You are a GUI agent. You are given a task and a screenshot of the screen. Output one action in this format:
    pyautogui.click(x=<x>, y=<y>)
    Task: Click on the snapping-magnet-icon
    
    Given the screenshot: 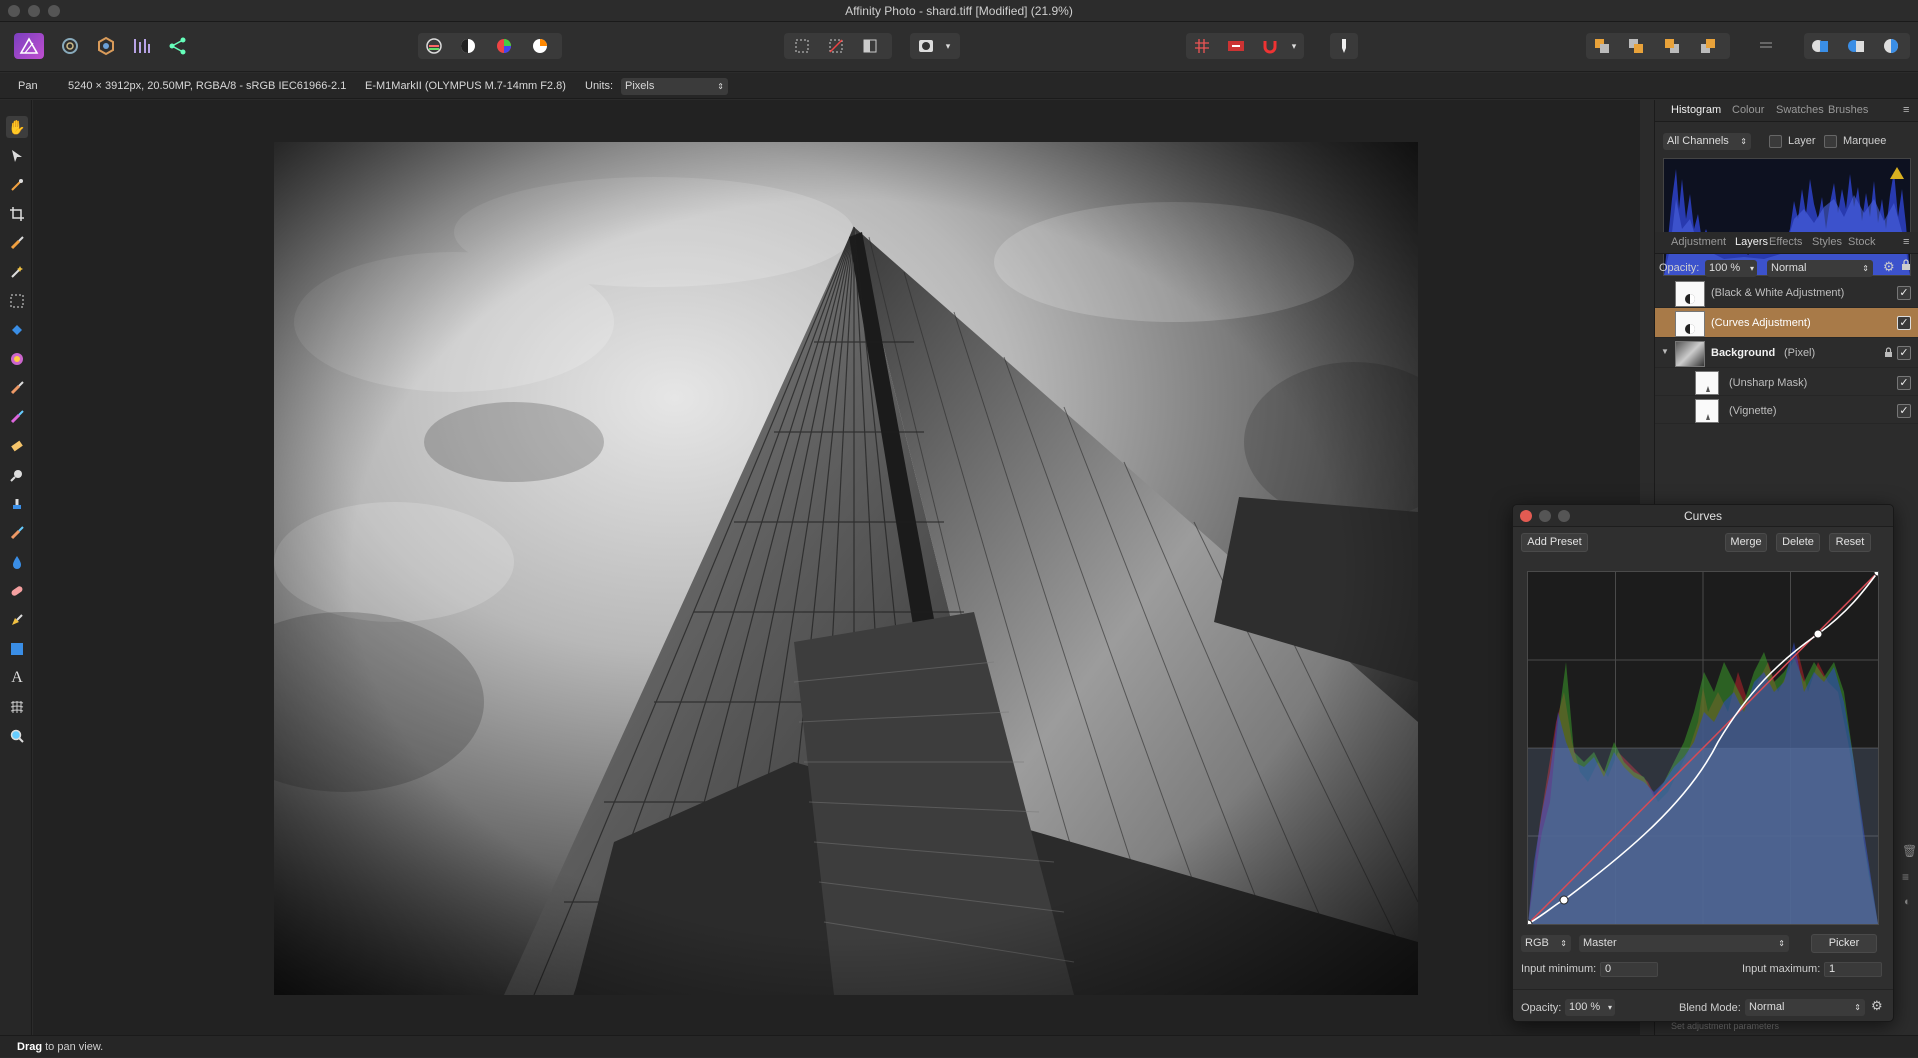 What is the action you would take?
    pyautogui.click(x=1270, y=46)
    